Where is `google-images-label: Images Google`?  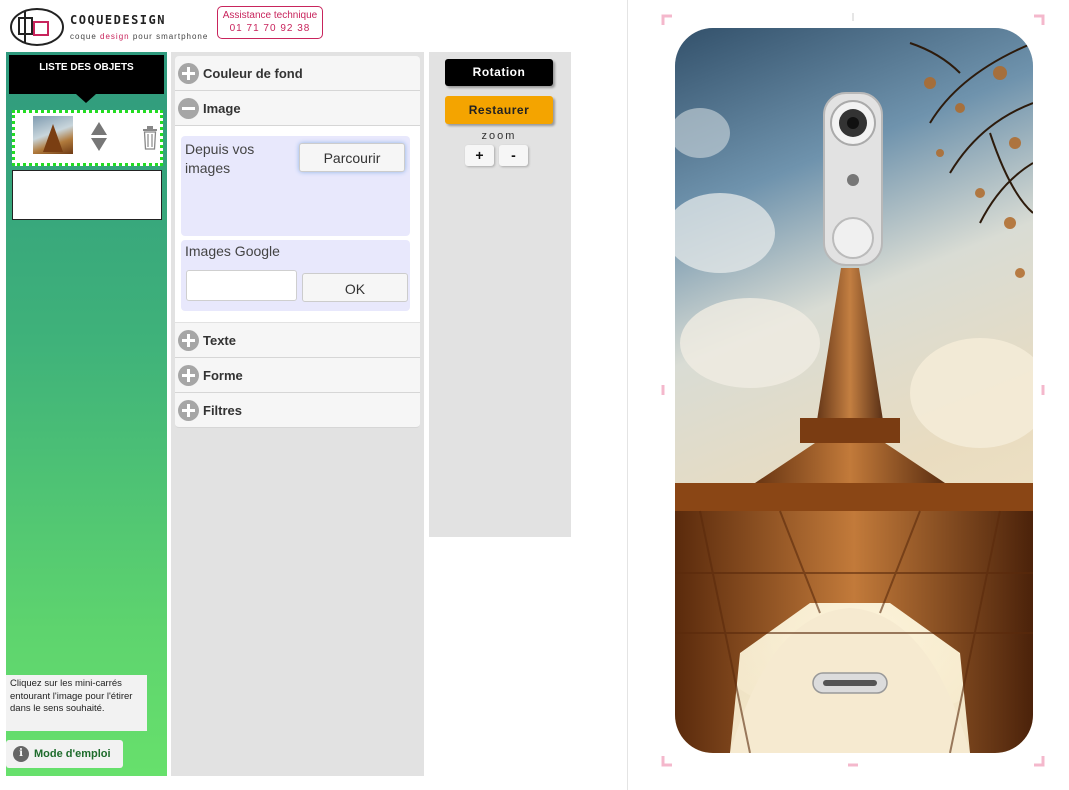
google-images-label: Images Google is located at coordinates (232, 251).